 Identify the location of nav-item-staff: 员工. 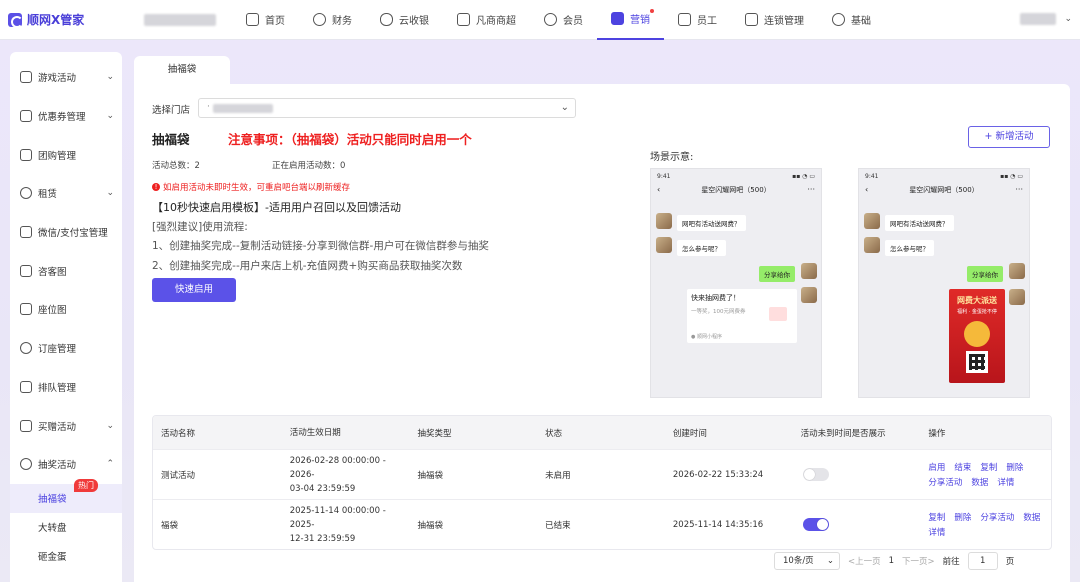
(697, 20).